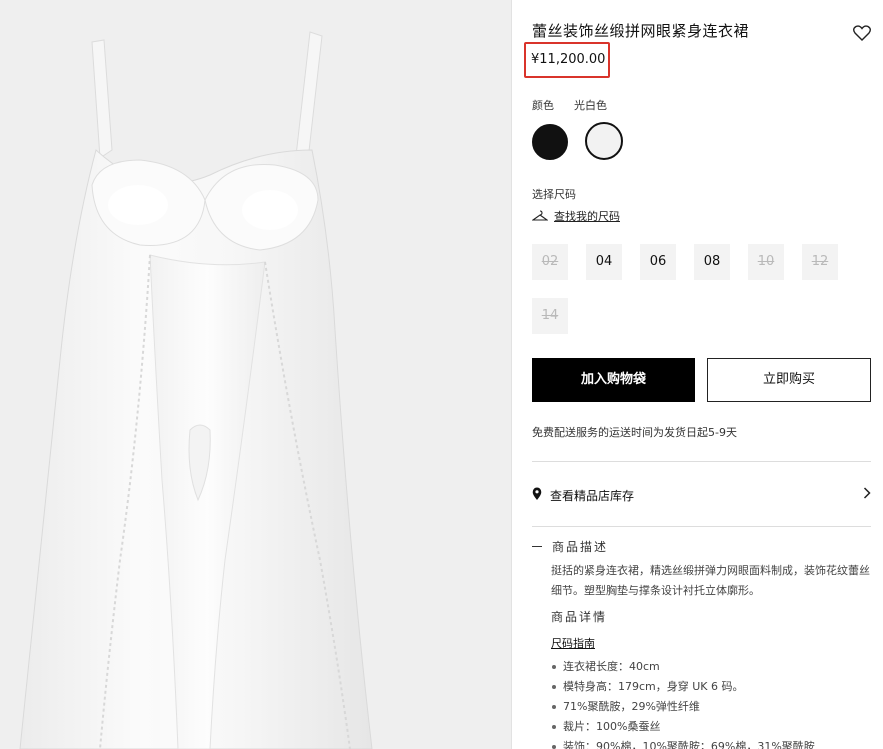 The width and height of the screenshot is (883, 749). Describe the element at coordinates (613, 380) in the screenshot. I see `add-to-bag-button: 加入购物袋` at that location.